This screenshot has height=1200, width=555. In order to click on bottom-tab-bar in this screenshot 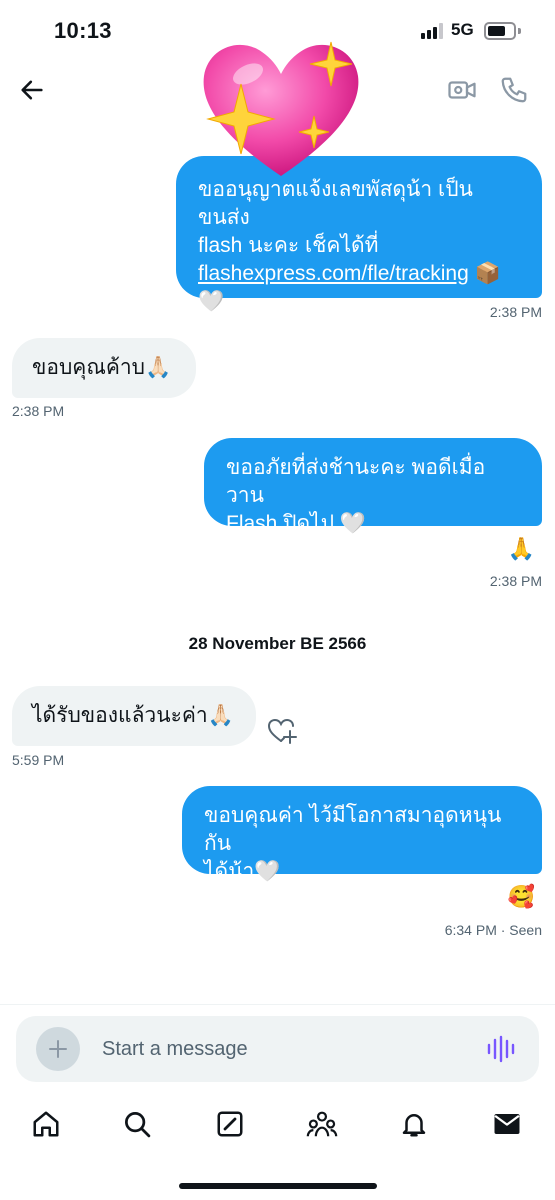, I will do `click(277, 1125)`.